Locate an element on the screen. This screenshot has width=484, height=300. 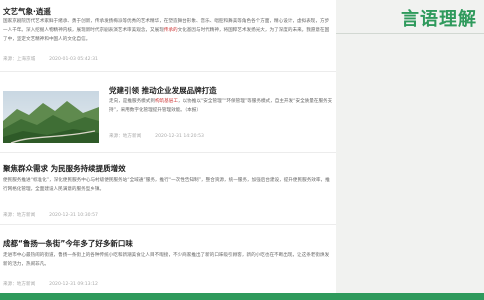
article-date: 2020-12-31 09:13:12 is located at coordinates (73, 284).